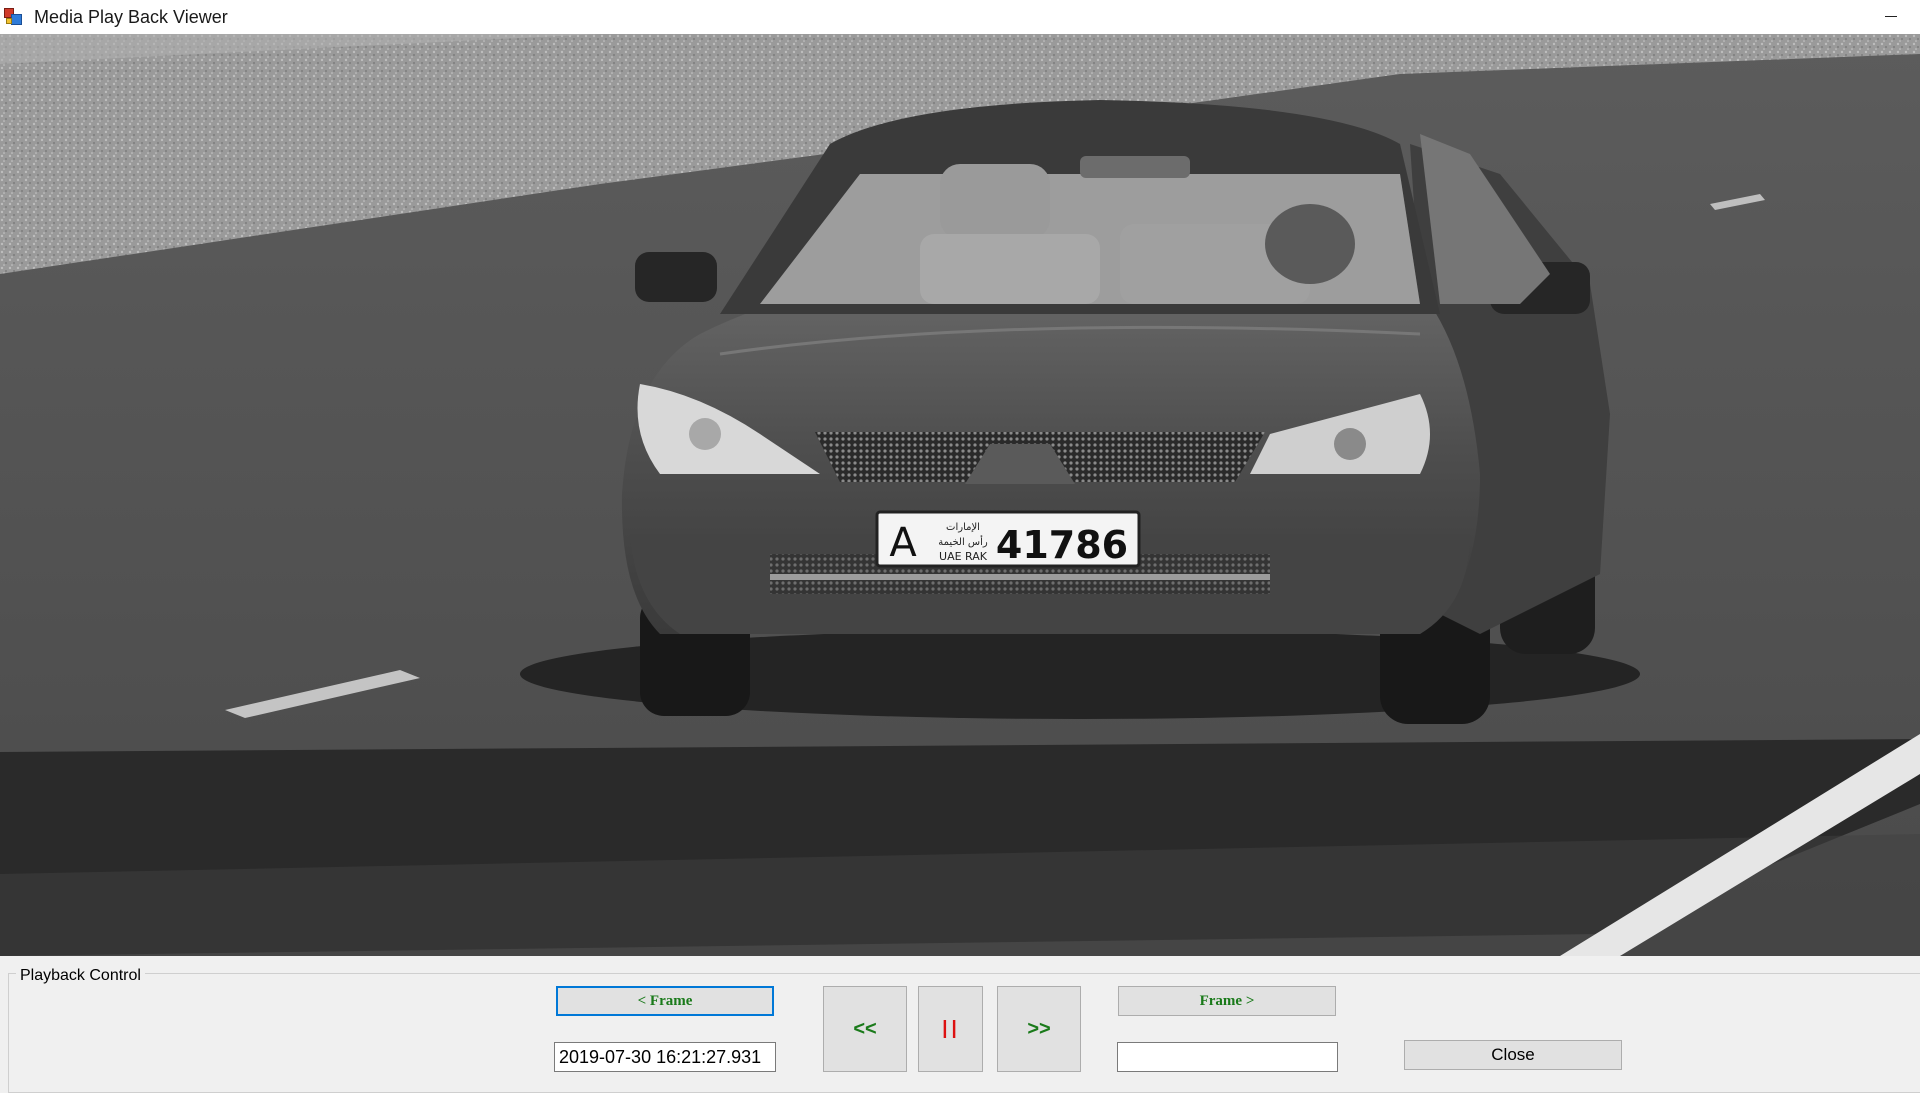 The height and width of the screenshot is (1093, 1920). What do you see at coordinates (80, 976) in the screenshot?
I see `playback-group-label: Playback Control` at bounding box center [80, 976].